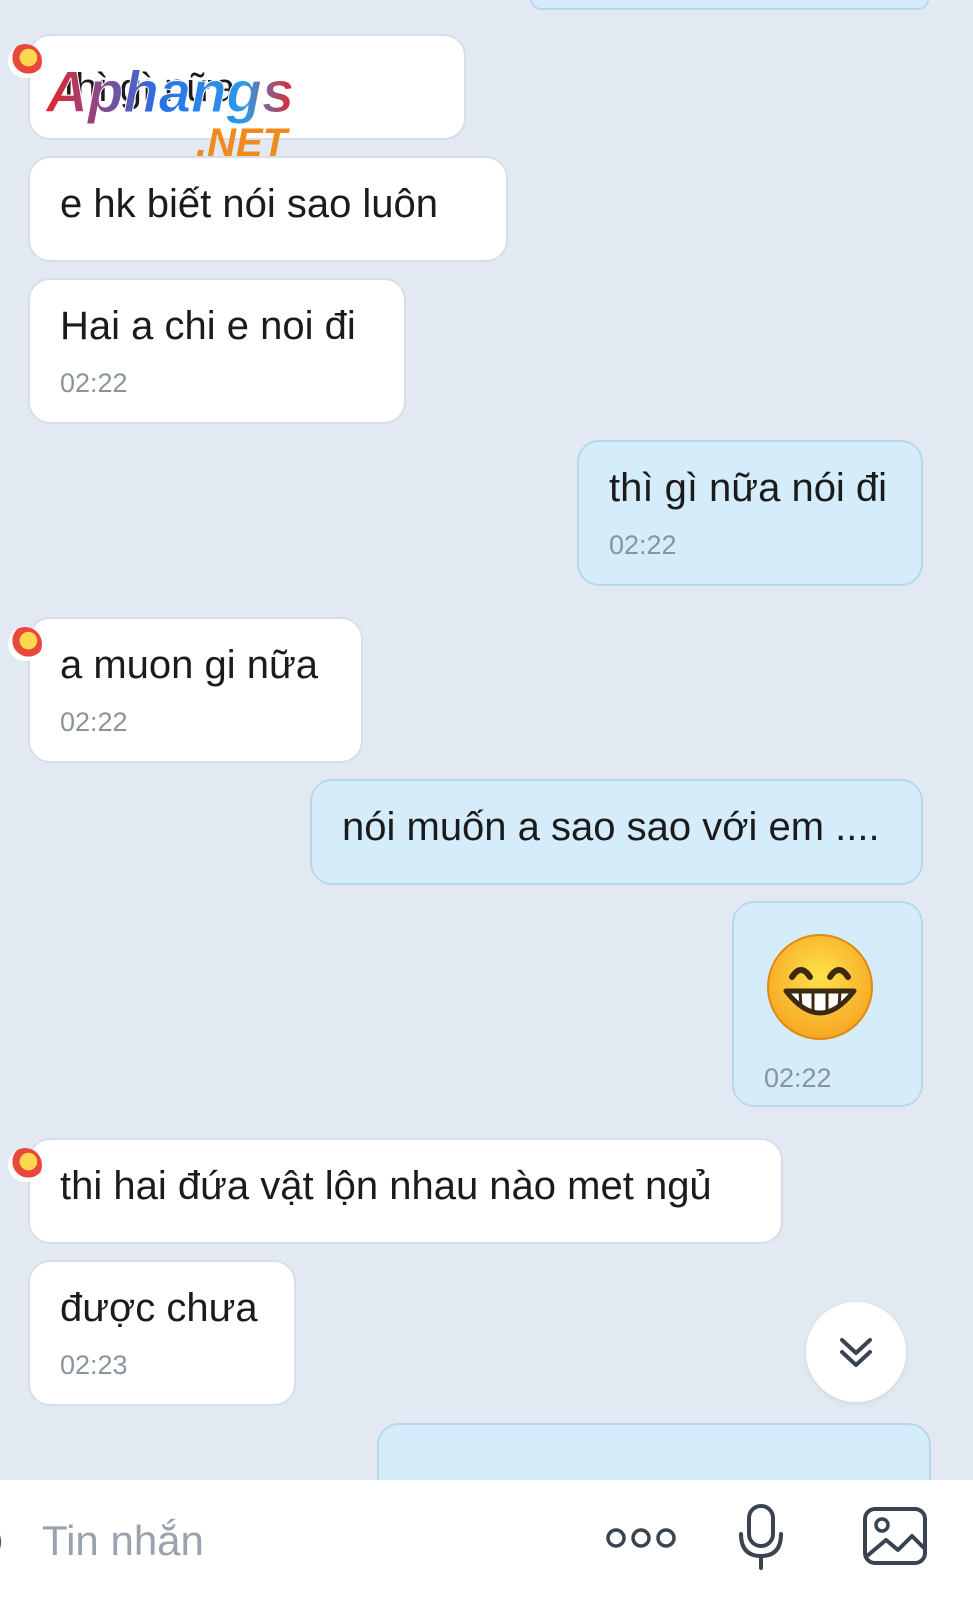 The width and height of the screenshot is (973, 1600). I want to click on message-input-bar, so click(486, 1540).